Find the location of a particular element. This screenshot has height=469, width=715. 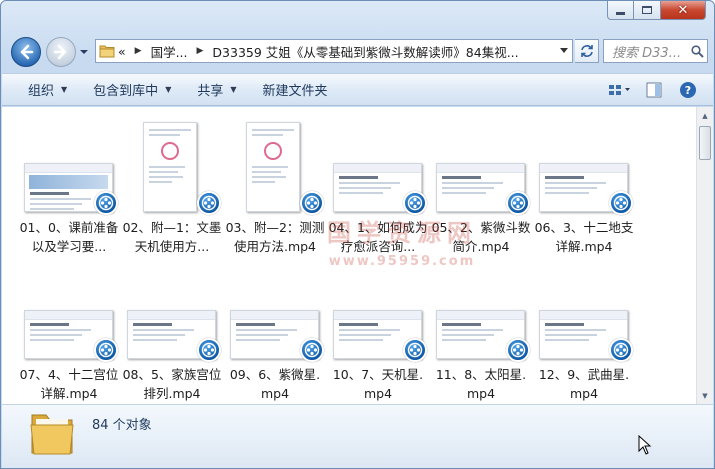

refresh-icon is located at coordinates (586, 51).